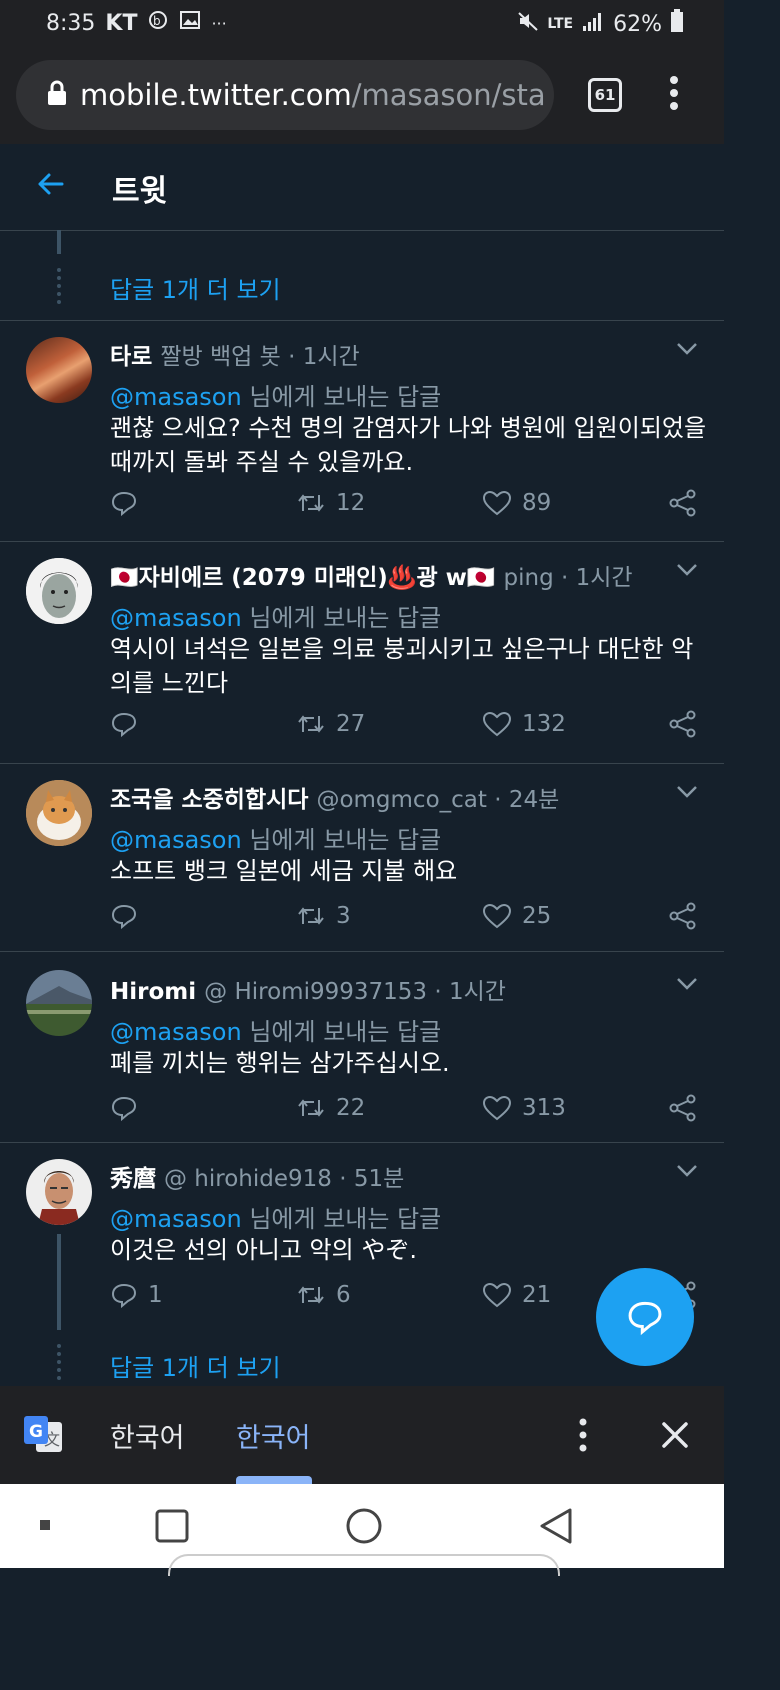 This screenshot has width=780, height=1690. Describe the element at coordinates (674, 93) in the screenshot. I see `browser-menu-button` at that location.